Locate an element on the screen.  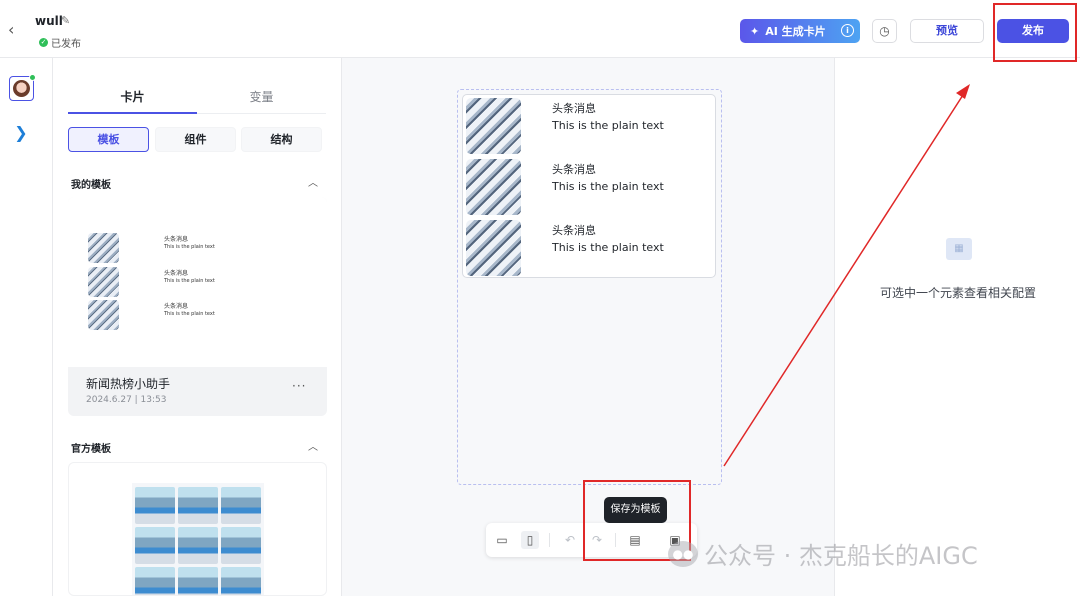
empty-state-text: 可选中一个元素查看相关配置 is located at coordinates (957, 293).